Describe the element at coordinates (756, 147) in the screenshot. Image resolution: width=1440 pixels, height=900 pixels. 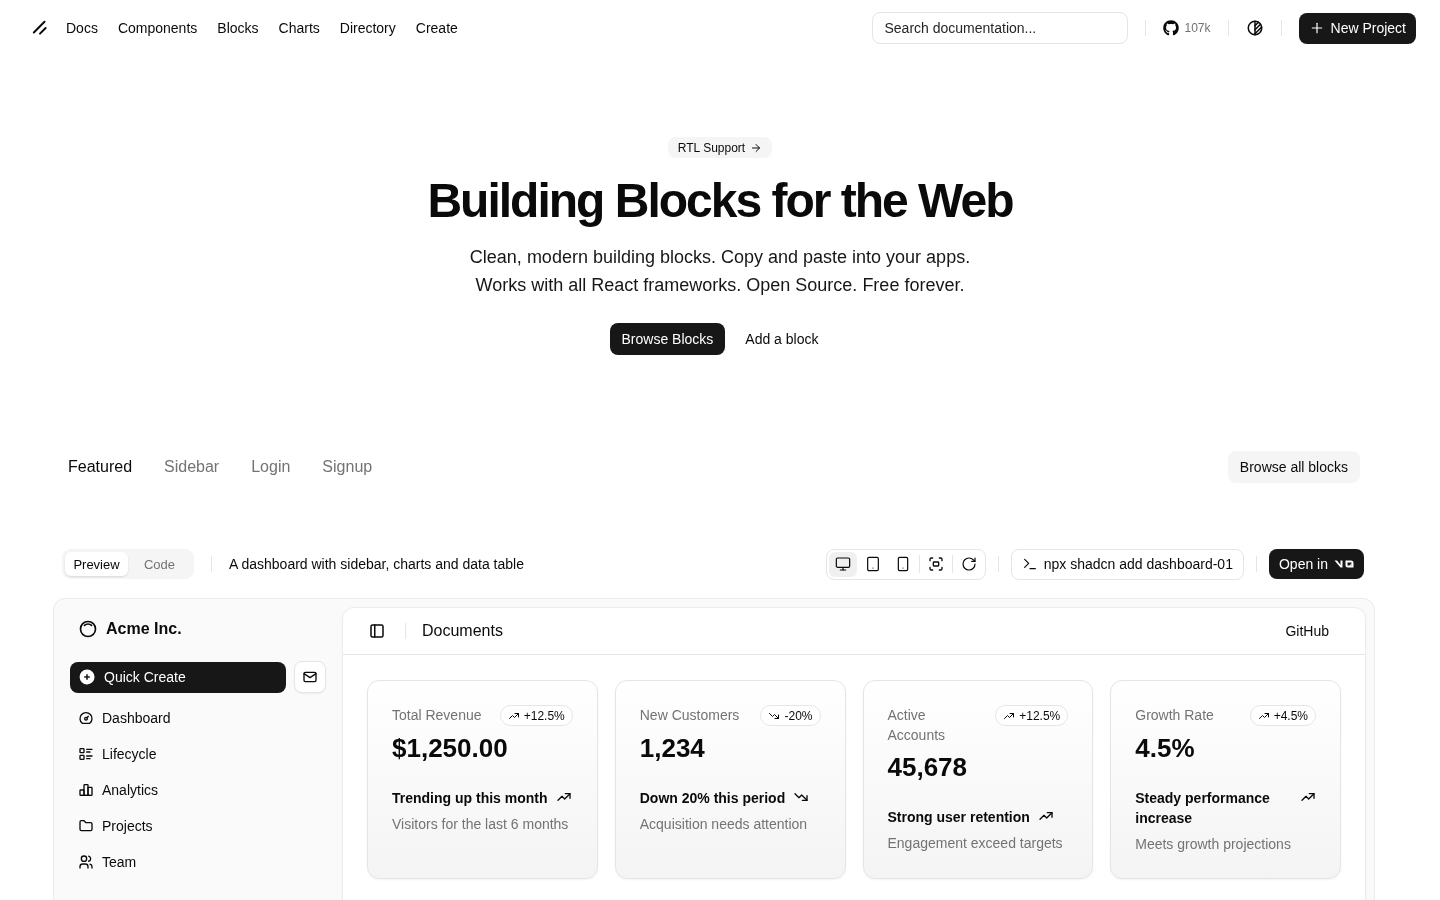
I see `arrow-right-icon` at that location.